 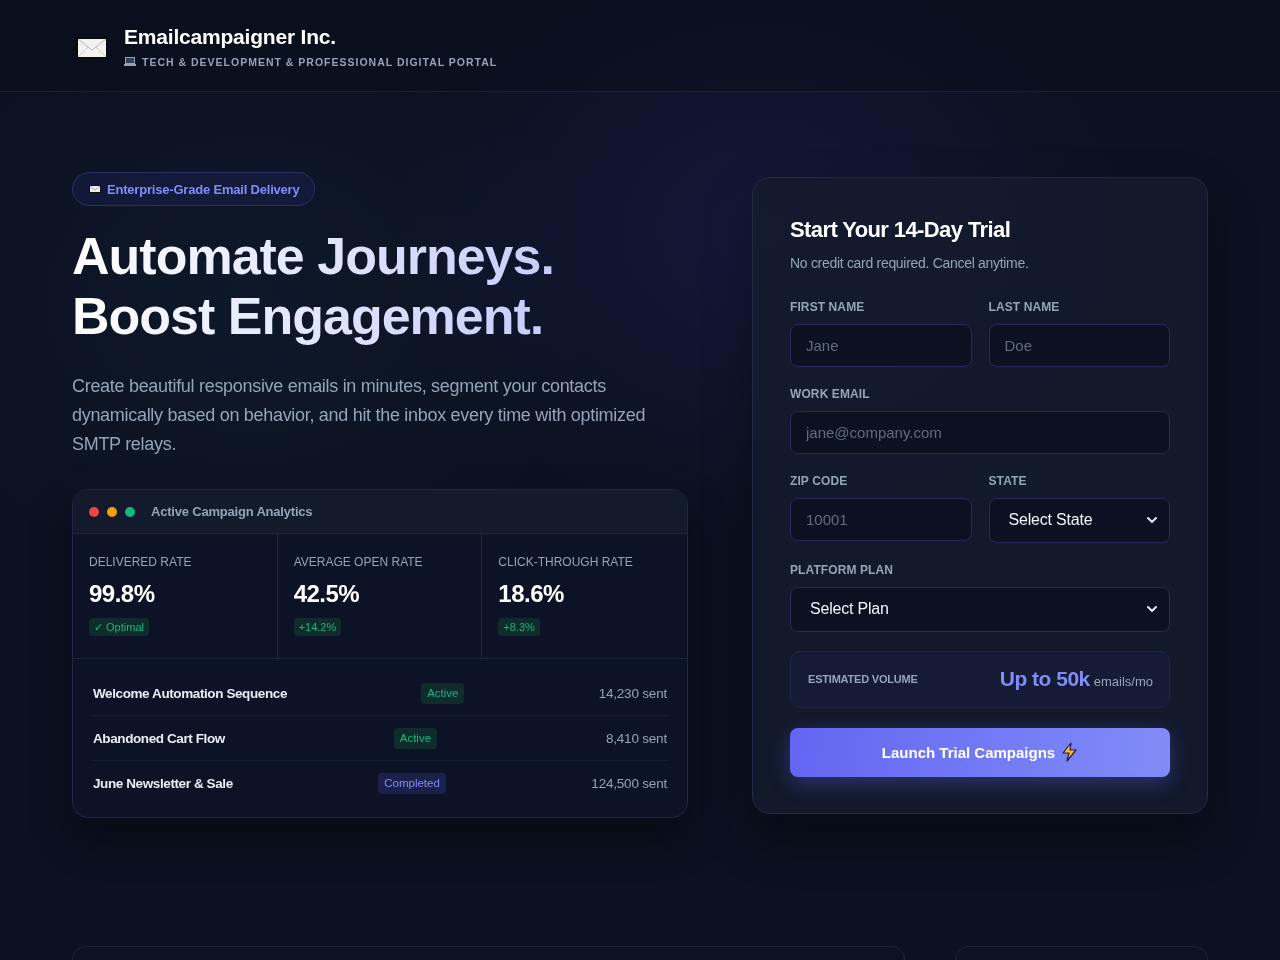 I want to click on stat-label: DELIVERED RATE, so click(x=140, y=562).